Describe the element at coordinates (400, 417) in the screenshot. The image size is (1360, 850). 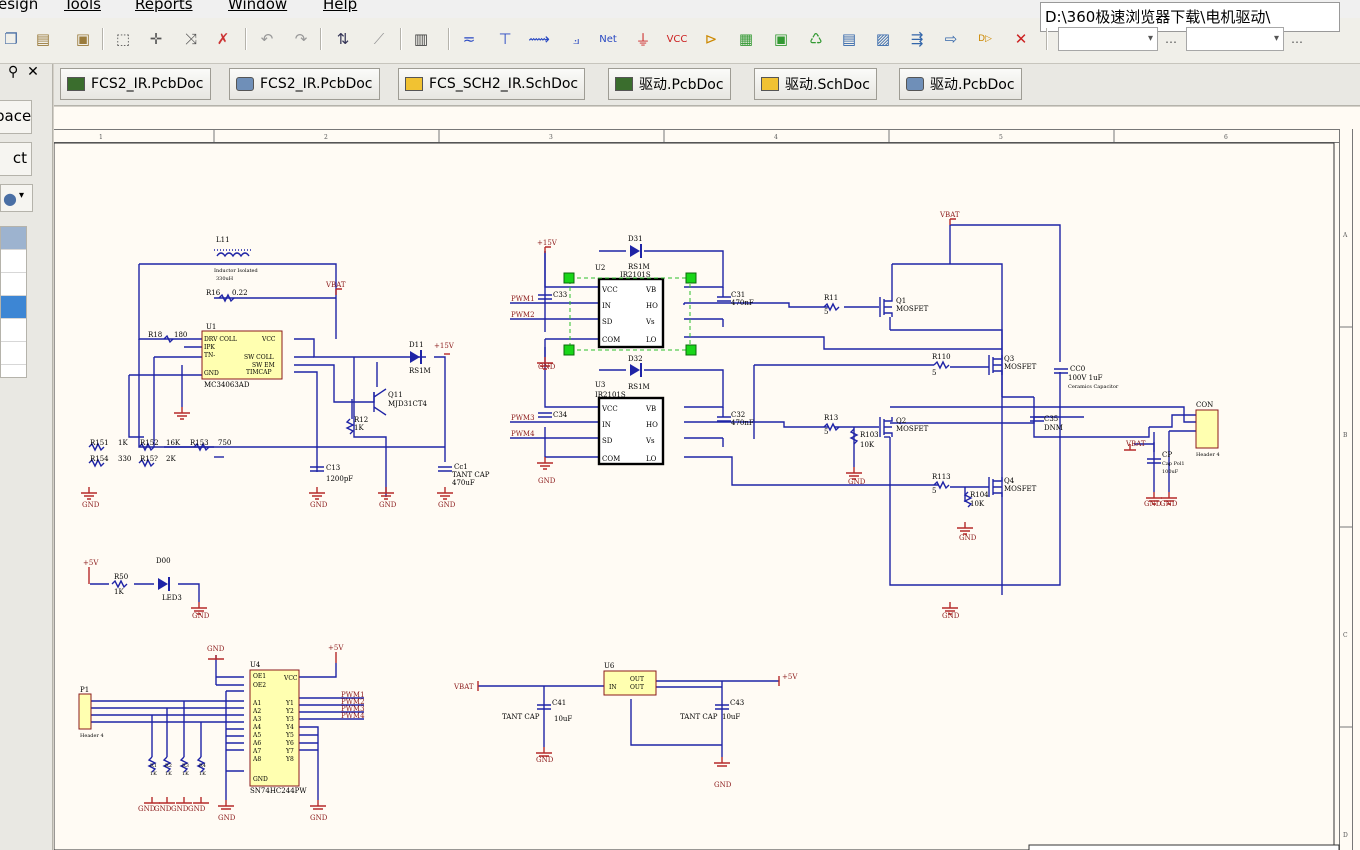
I see `diodes` at that location.